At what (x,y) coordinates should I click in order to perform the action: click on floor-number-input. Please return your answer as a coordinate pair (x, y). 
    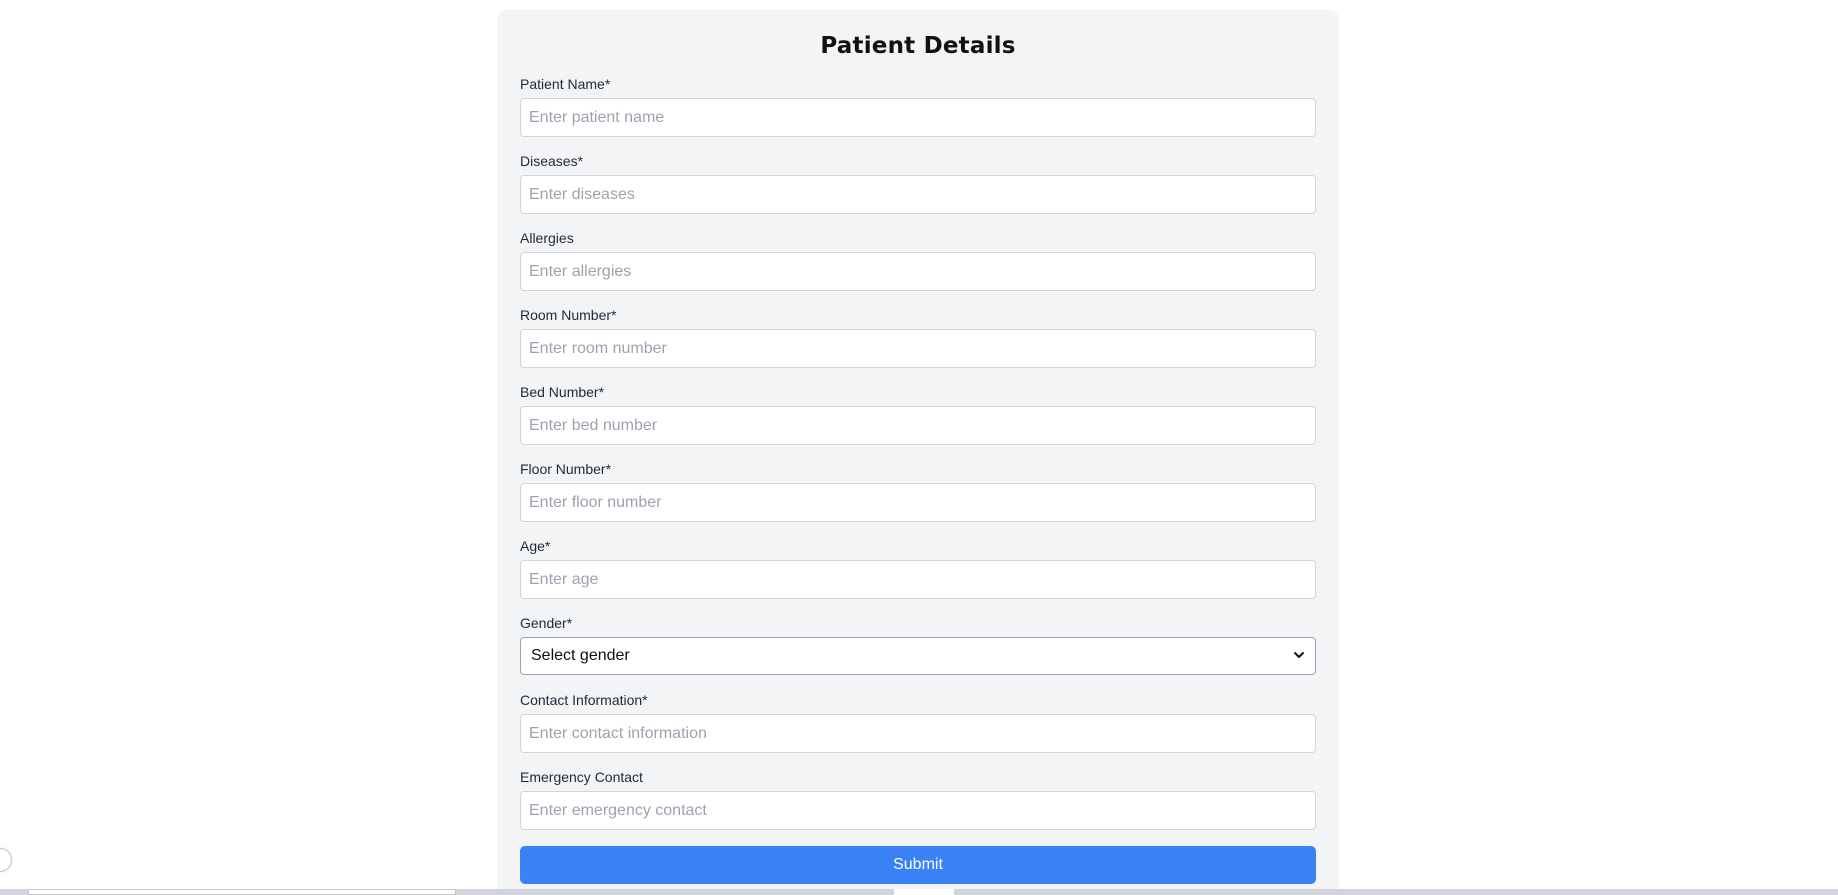
    Looking at the image, I should click on (918, 502).